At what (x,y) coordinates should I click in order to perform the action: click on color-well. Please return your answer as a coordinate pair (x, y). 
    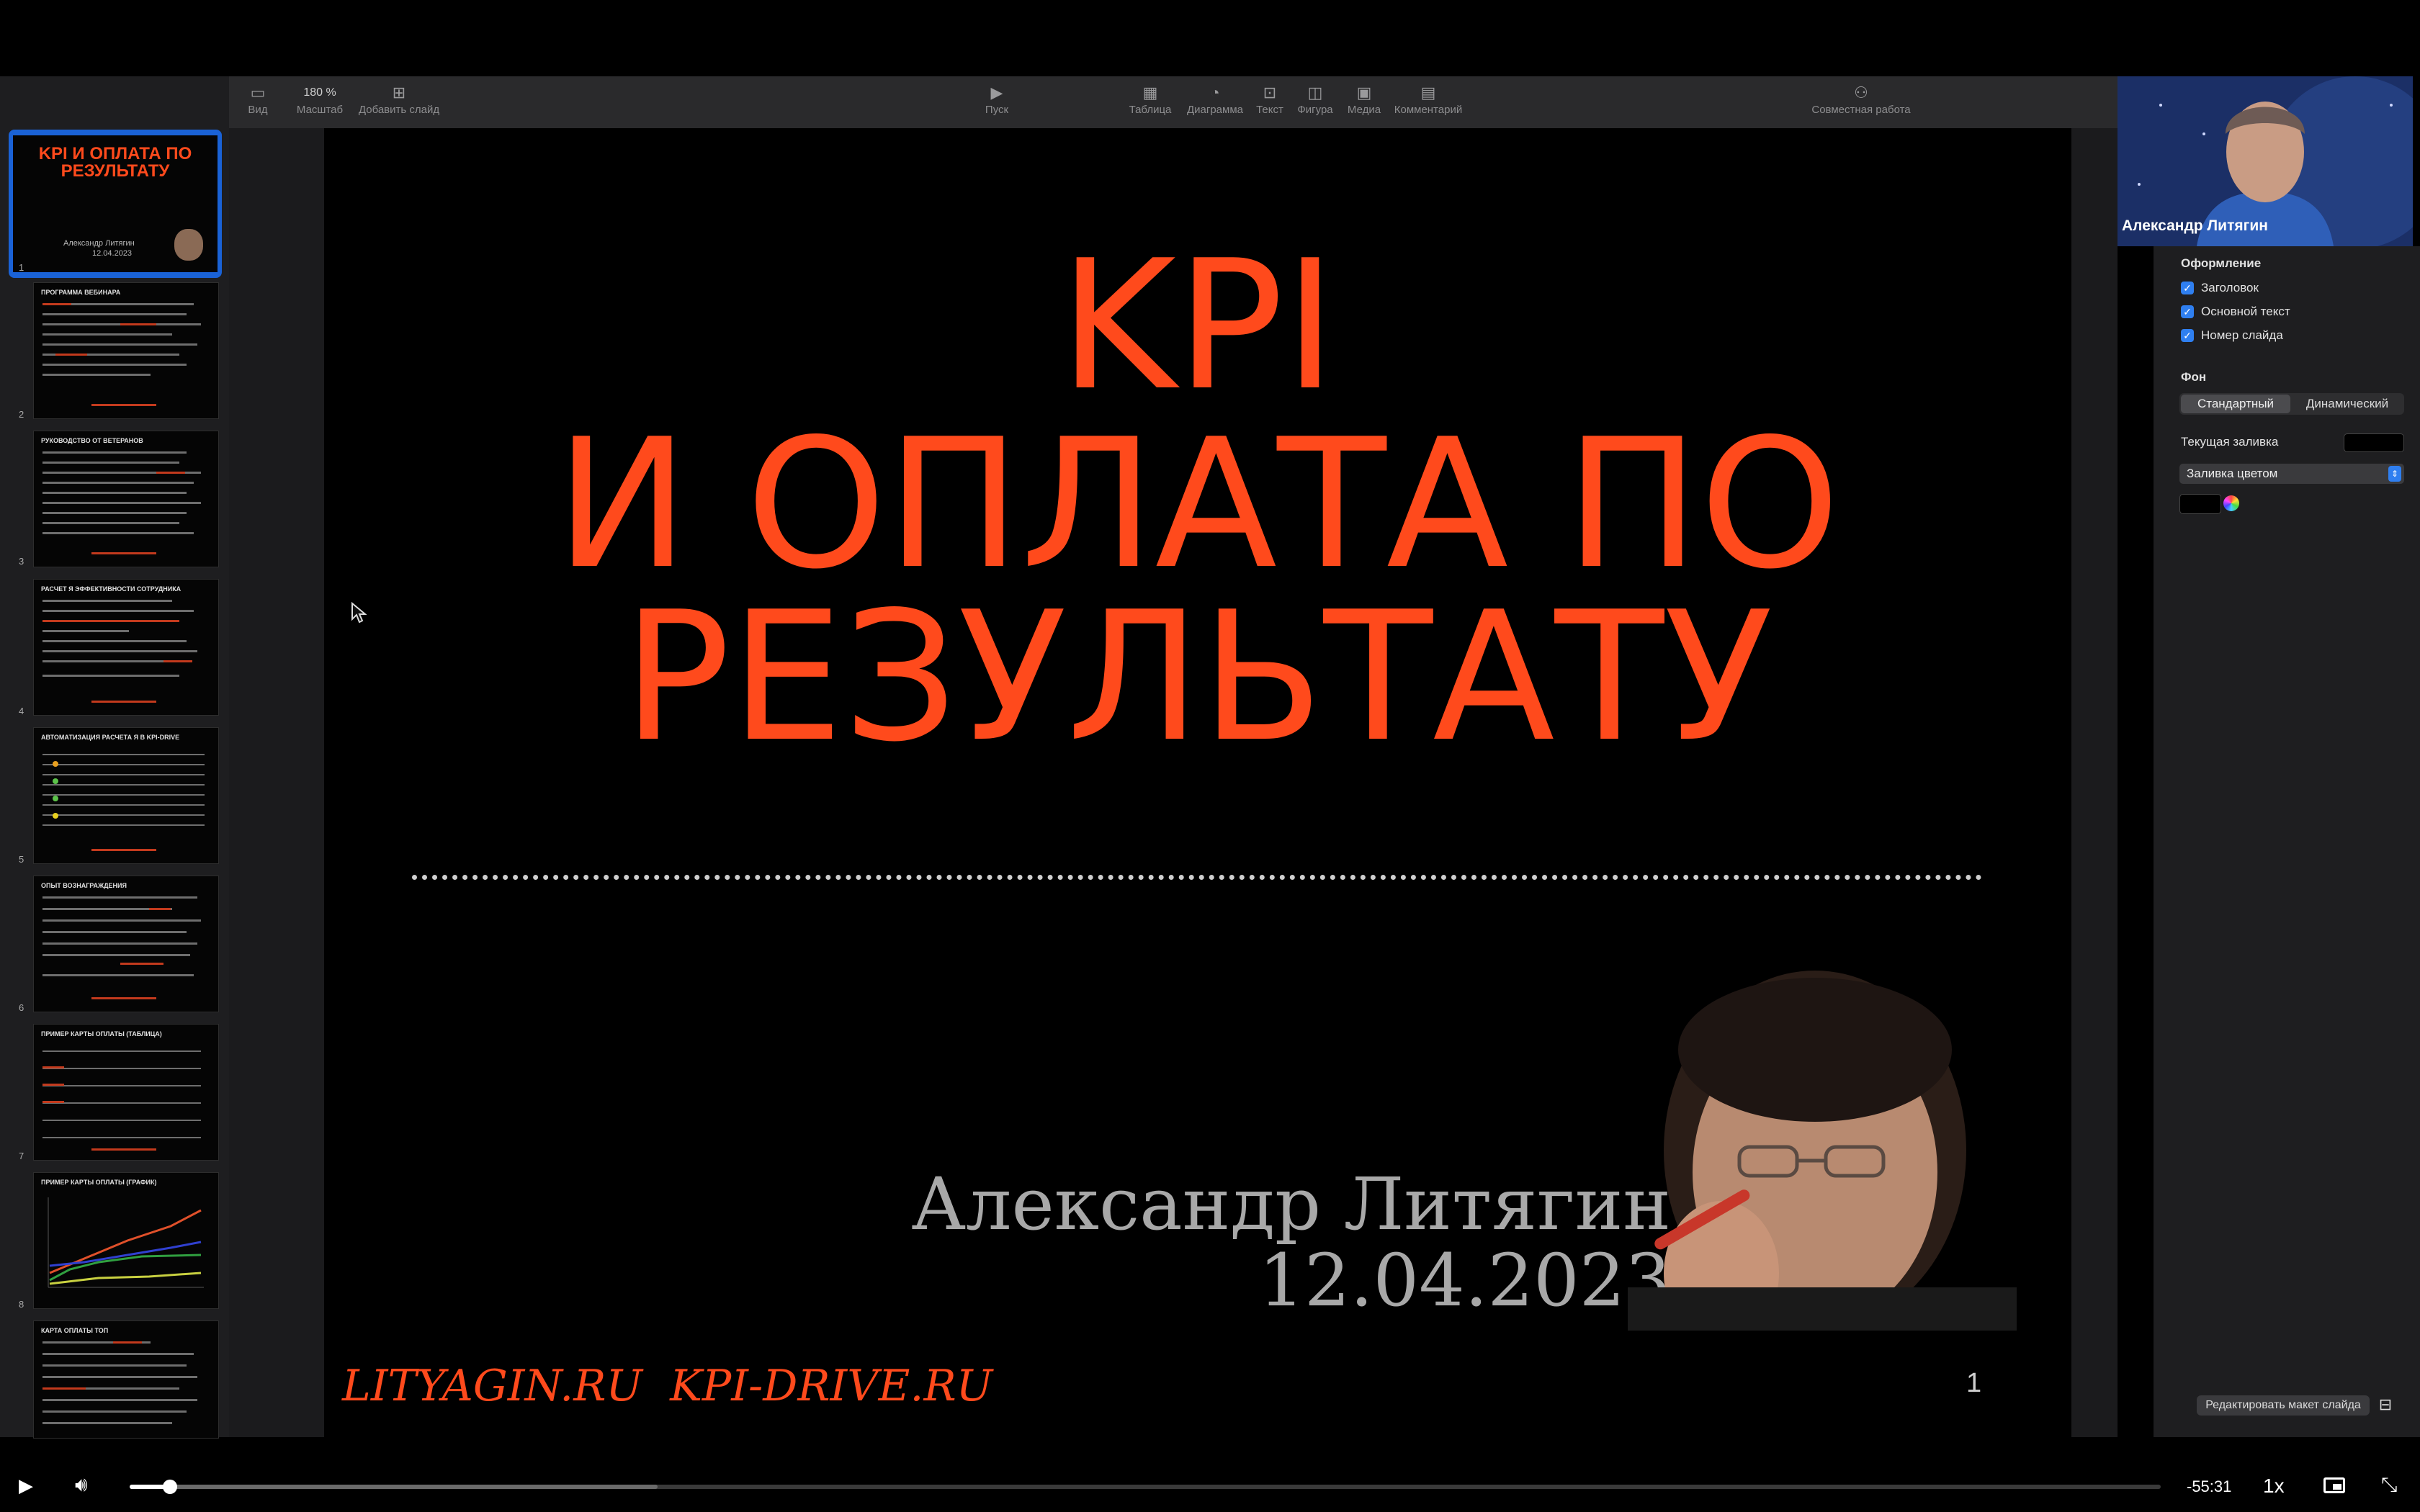
    Looking at the image, I should click on (2200, 504).